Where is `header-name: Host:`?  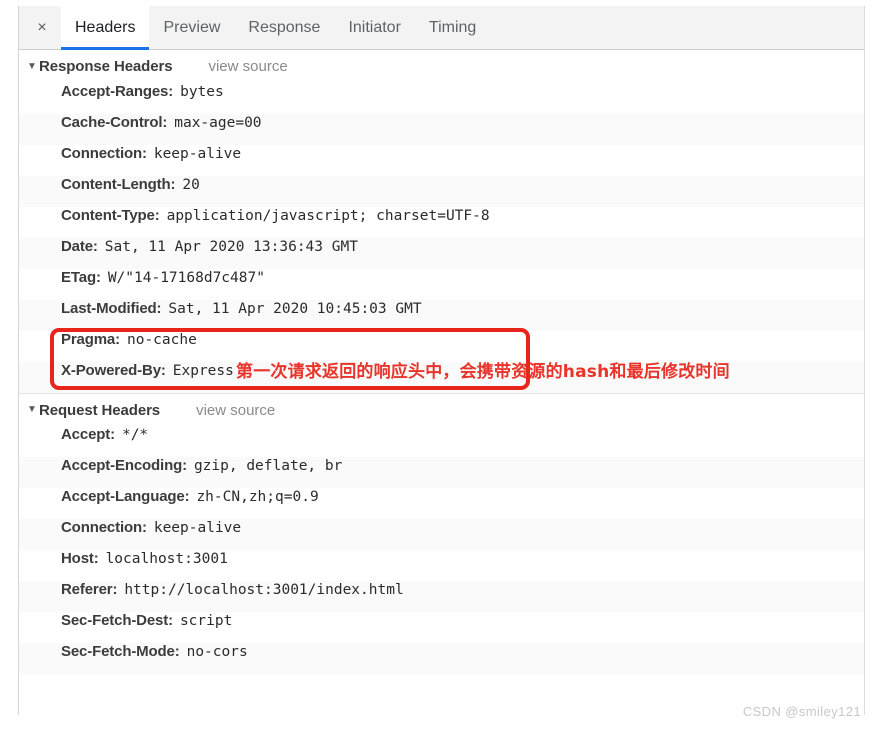 header-name: Host: is located at coordinates (80, 558).